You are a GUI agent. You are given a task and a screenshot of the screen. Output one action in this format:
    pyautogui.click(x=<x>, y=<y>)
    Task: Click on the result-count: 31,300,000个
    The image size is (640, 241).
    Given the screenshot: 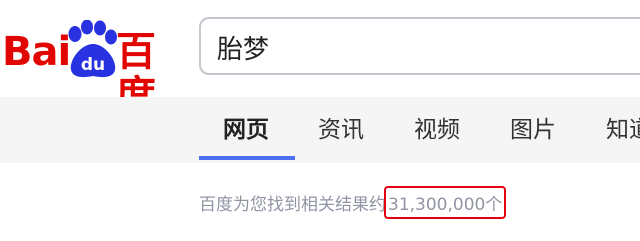 What is the action you would take?
    pyautogui.click(x=445, y=202)
    